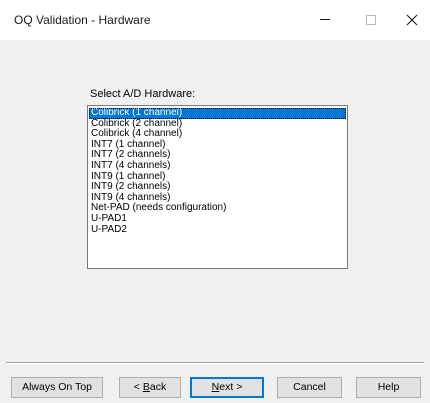  I want to click on cancel-button: Cancel, so click(309, 387).